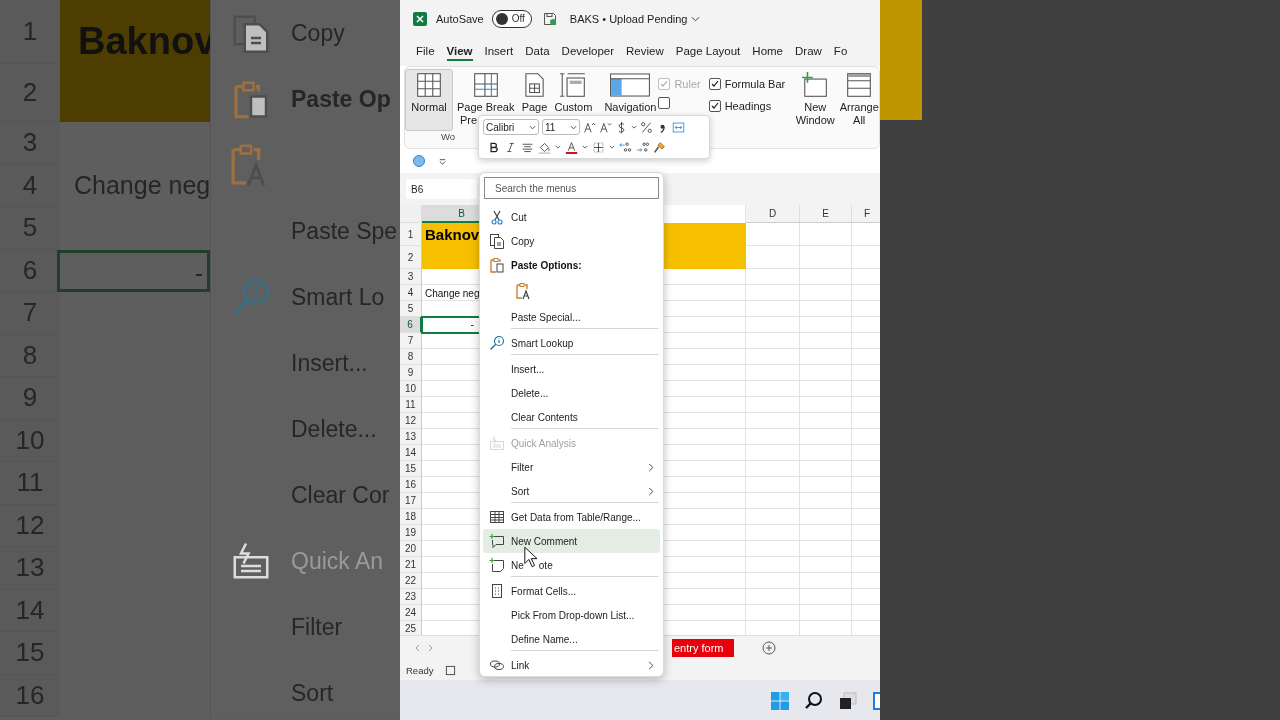 The width and height of the screenshot is (1280, 720). I want to click on copy-icon, so click(251, 33).